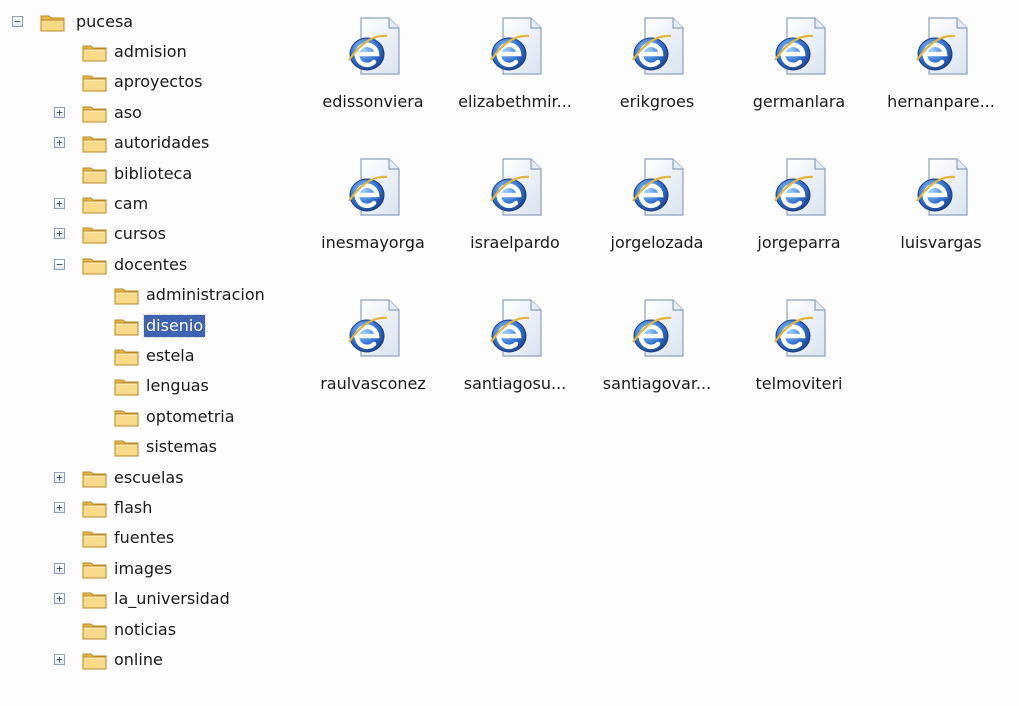 The image size is (1019, 706). What do you see at coordinates (799, 206) in the screenshot?
I see `file-item: jorgeparra` at bounding box center [799, 206].